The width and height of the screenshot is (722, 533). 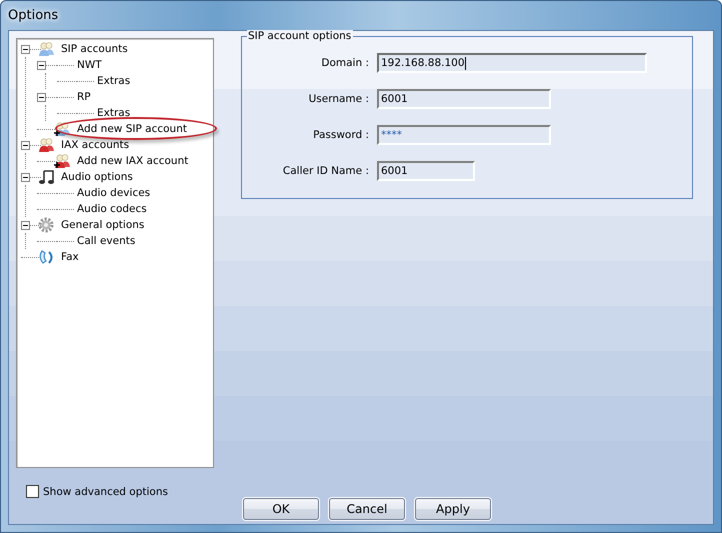 I want to click on field-label: Password :, so click(x=341, y=135).